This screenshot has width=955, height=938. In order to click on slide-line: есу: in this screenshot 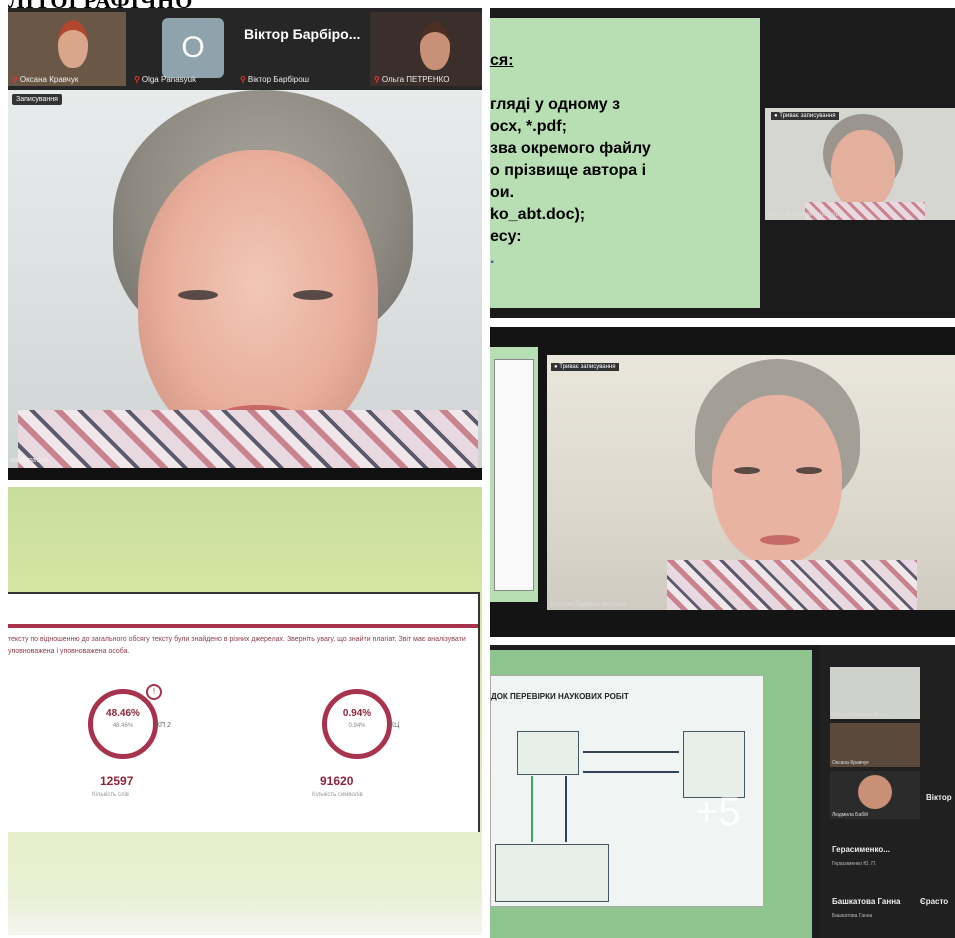, I will do `click(506, 236)`.